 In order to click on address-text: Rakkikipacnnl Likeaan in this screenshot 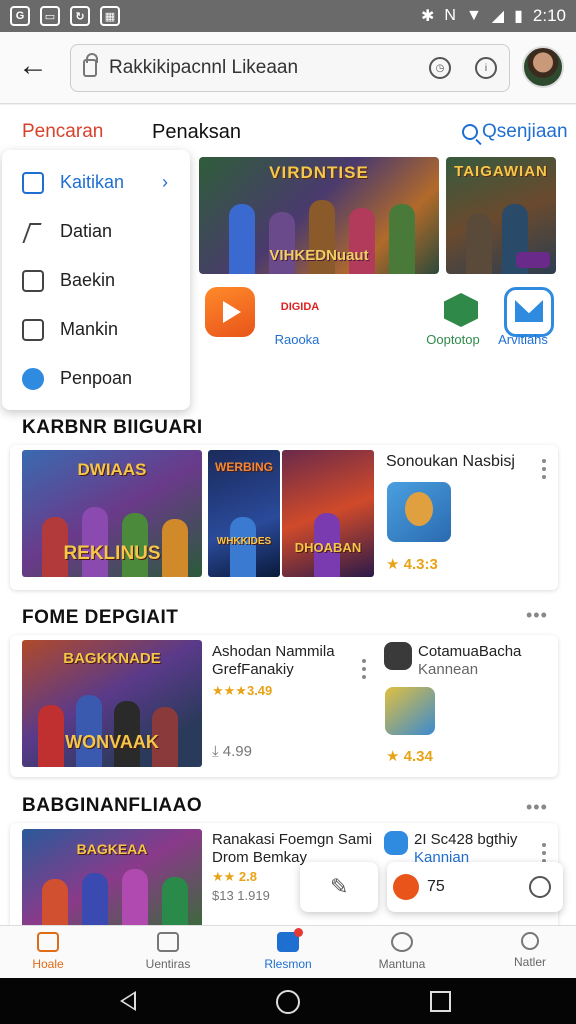, I will do `click(204, 67)`.